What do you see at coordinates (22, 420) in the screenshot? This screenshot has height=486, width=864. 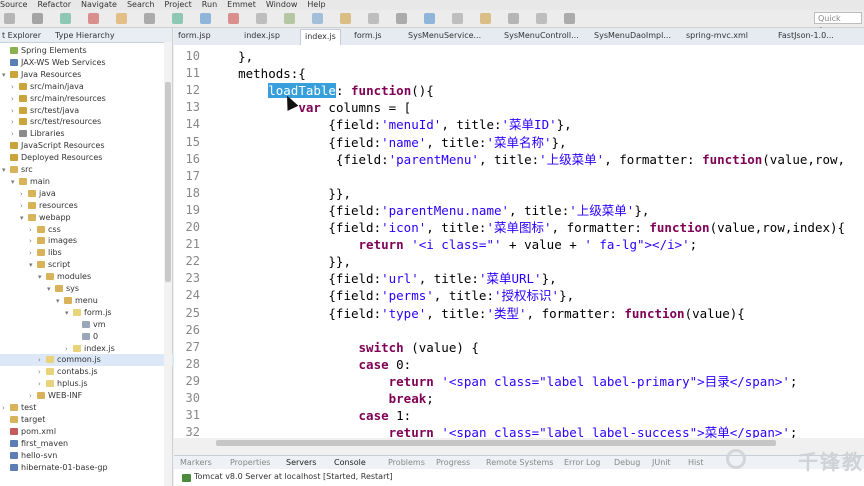 I see `tree-item: target` at bounding box center [22, 420].